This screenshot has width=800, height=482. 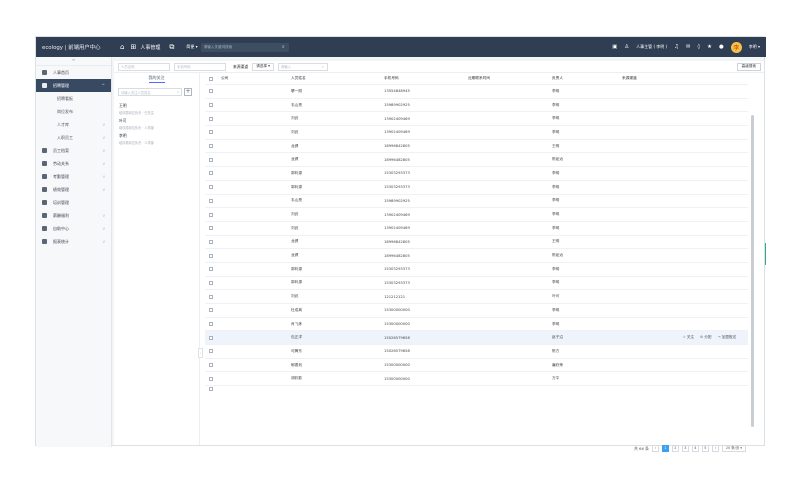 What do you see at coordinates (476, 297) in the screenshot?
I see `table-row: 刘武 121212121 叶可` at bounding box center [476, 297].